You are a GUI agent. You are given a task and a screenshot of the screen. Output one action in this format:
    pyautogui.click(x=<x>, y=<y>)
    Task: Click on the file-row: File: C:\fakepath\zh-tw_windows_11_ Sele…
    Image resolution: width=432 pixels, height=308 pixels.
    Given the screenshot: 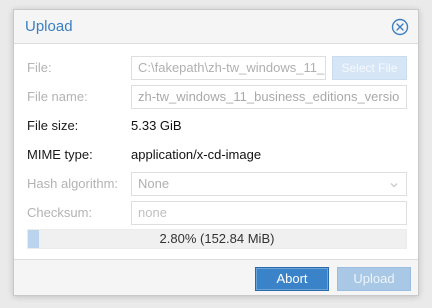 What is the action you would take?
    pyautogui.click(x=217, y=68)
    